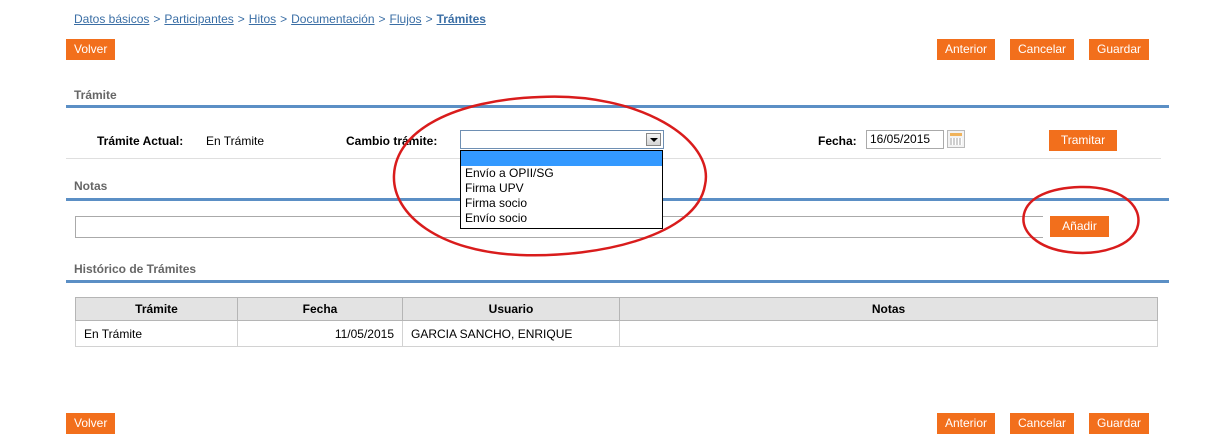 Image resolution: width=1219 pixels, height=434 pixels. What do you see at coordinates (1079, 226) in the screenshot?
I see `anadir-button: Añadir` at bounding box center [1079, 226].